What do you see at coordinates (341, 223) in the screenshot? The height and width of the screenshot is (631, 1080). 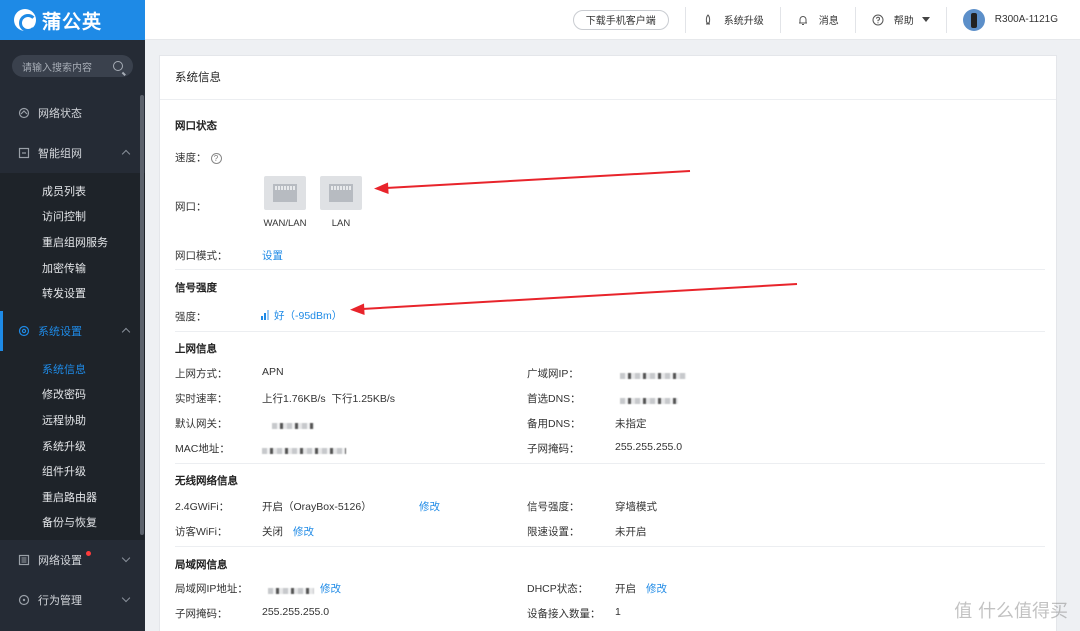 I see `port-name-lan: LAN` at bounding box center [341, 223].